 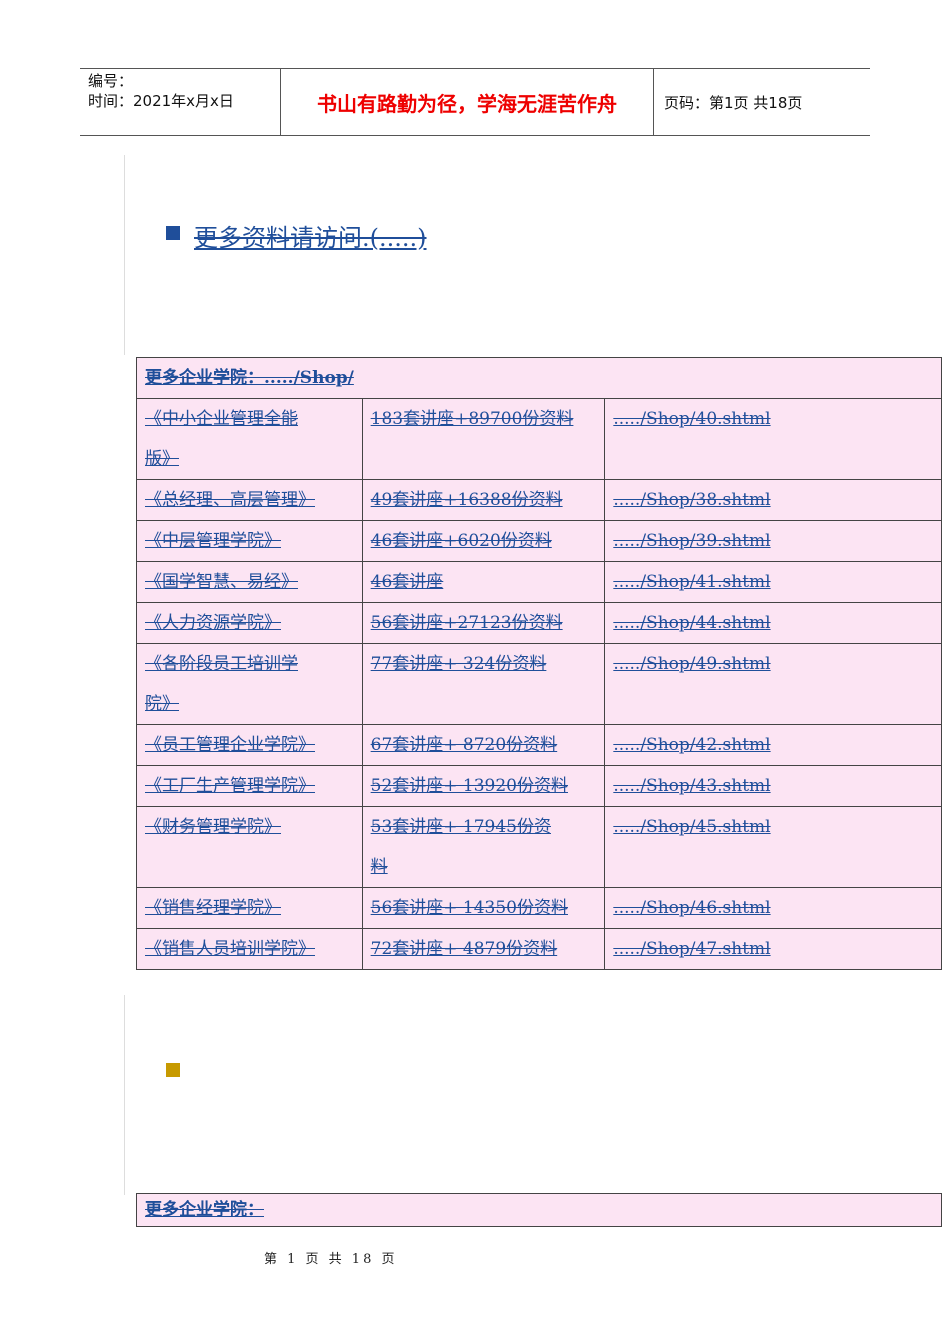 I want to click on academy-url-link: ...../Shop/47.shtml, so click(x=691, y=949).